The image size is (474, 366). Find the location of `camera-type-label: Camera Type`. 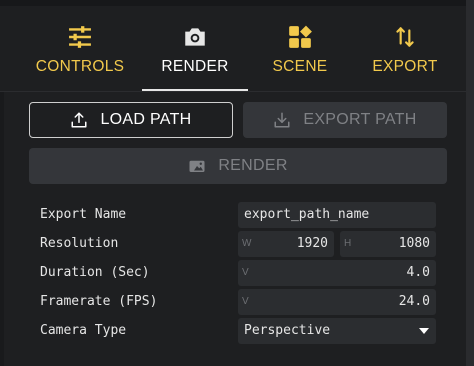

camera-type-label: Camera Type is located at coordinates (83, 330).